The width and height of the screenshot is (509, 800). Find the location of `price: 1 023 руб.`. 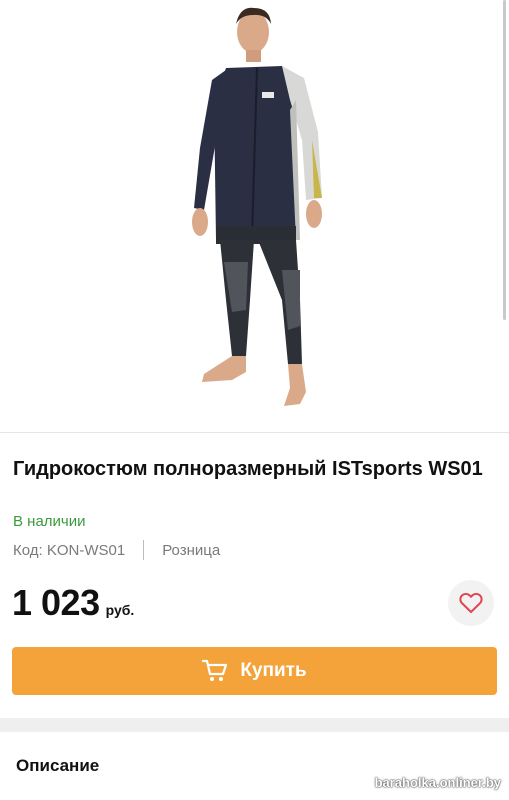

price: 1 023 руб. is located at coordinates (73, 603).